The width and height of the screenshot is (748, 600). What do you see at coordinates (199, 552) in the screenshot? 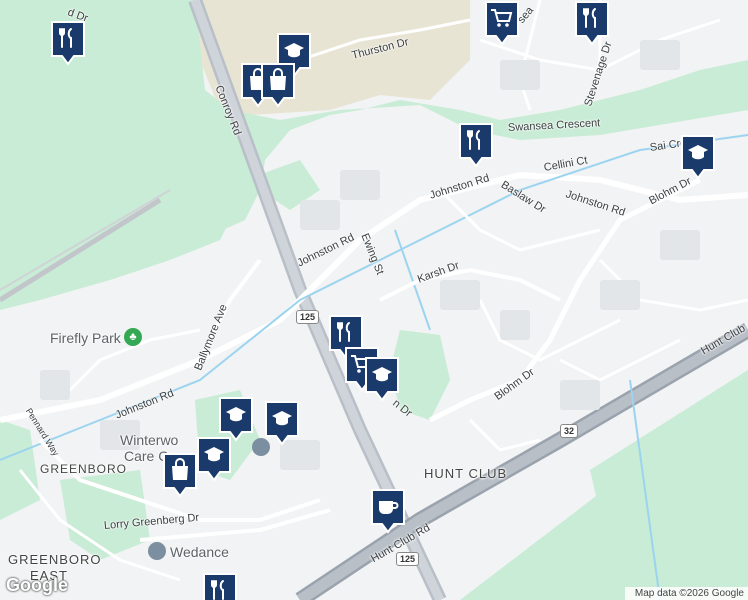
I see `place-label-wedance: Wedance` at bounding box center [199, 552].